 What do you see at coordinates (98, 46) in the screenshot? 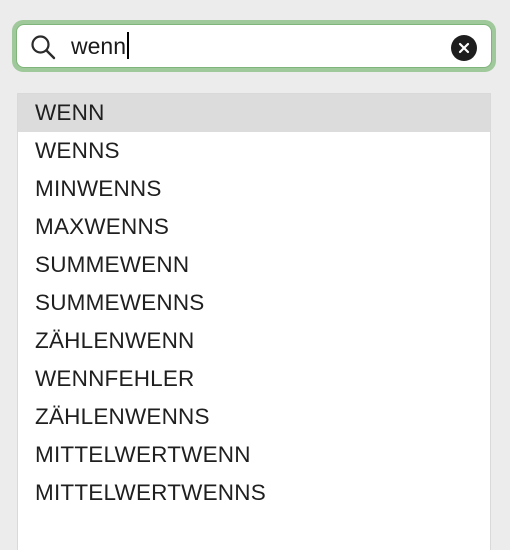
I see `search-input-value: wenn` at bounding box center [98, 46].